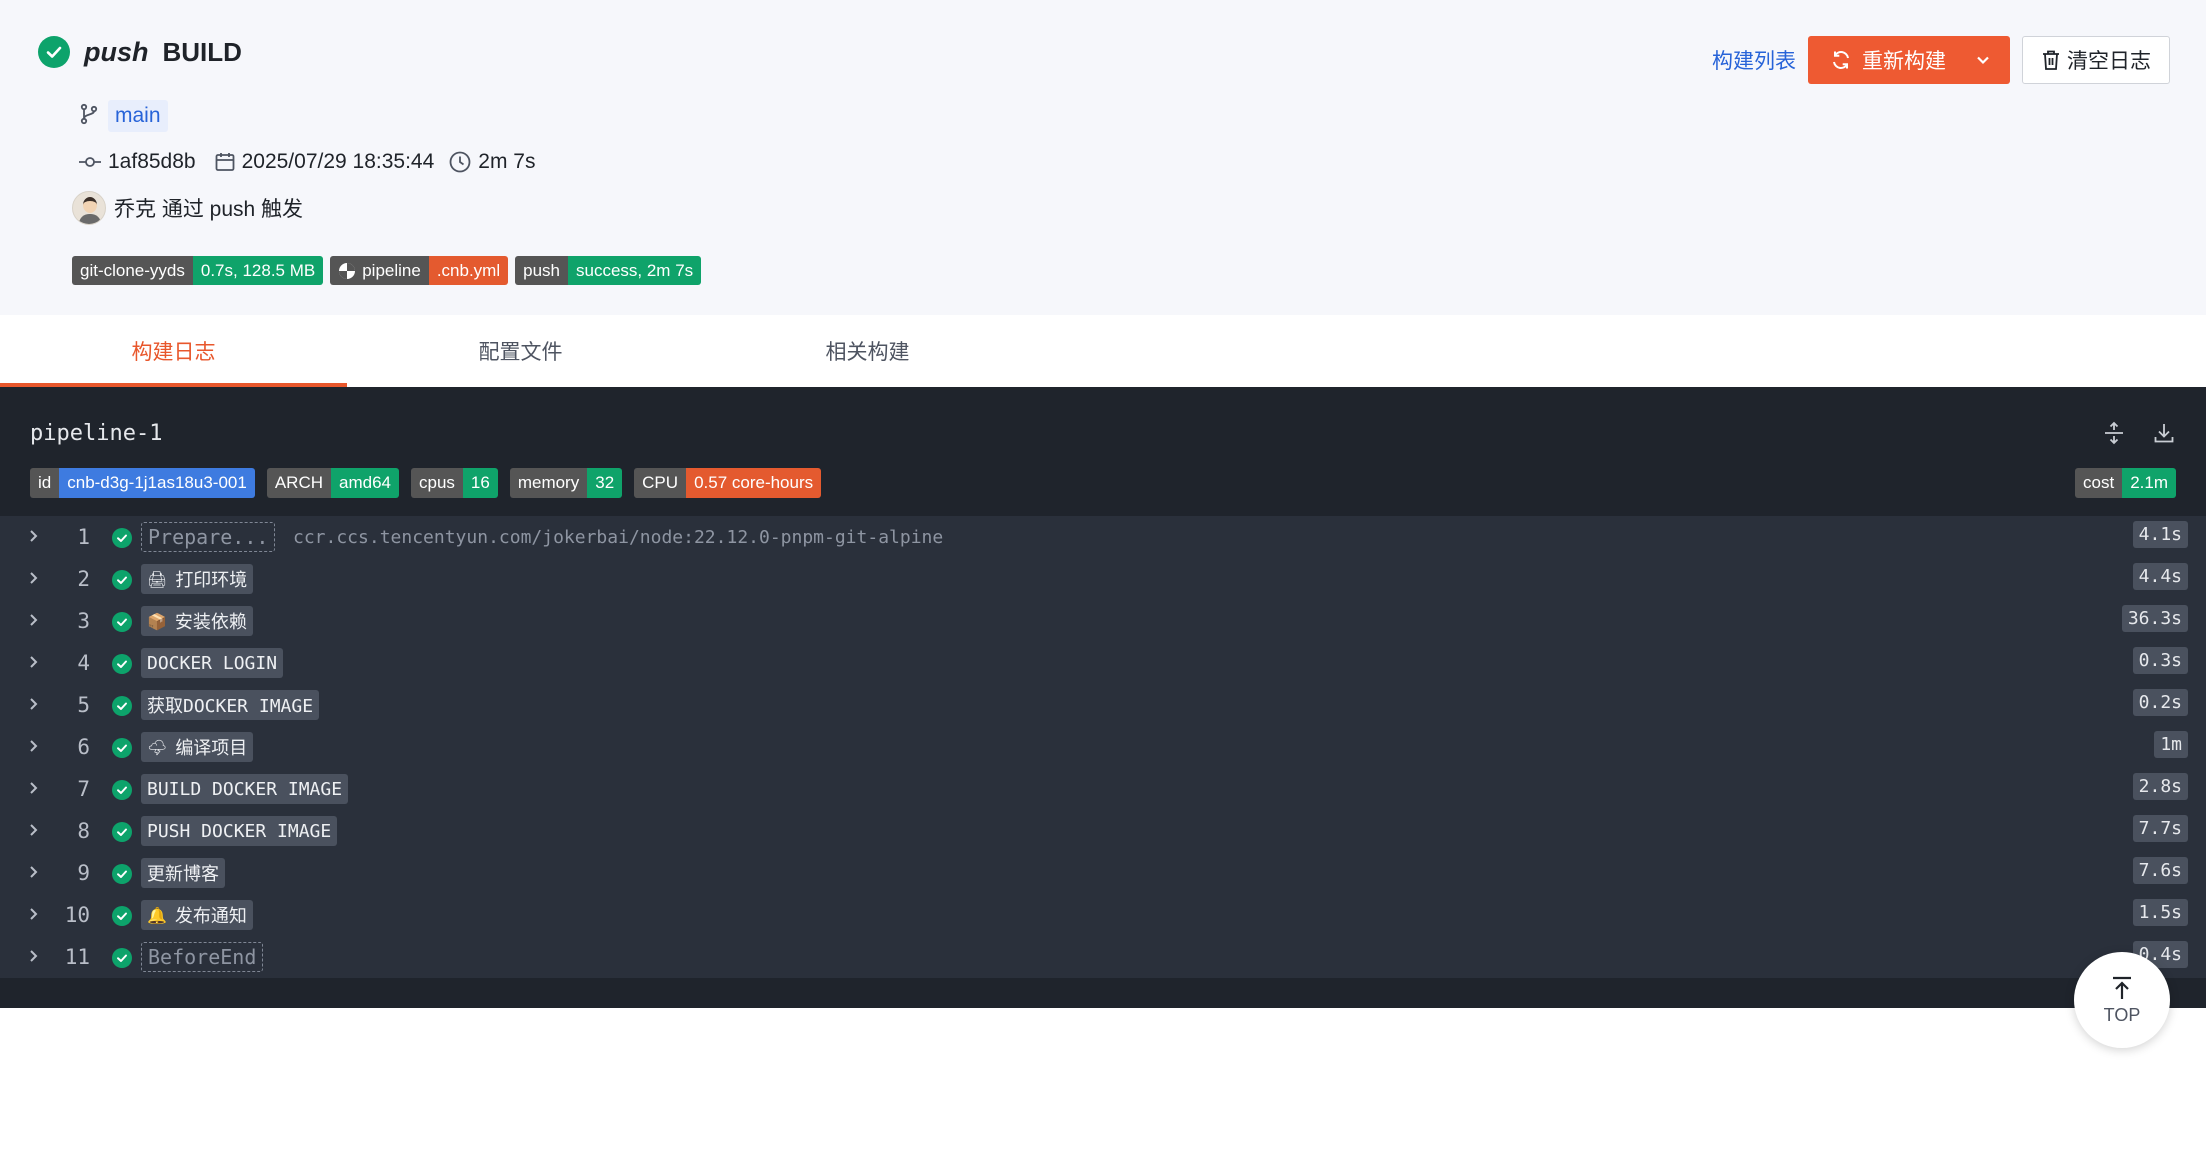 This screenshot has height=1167, width=2206. What do you see at coordinates (2096, 60) in the screenshot?
I see `clear-log-button: 清空日志` at bounding box center [2096, 60].